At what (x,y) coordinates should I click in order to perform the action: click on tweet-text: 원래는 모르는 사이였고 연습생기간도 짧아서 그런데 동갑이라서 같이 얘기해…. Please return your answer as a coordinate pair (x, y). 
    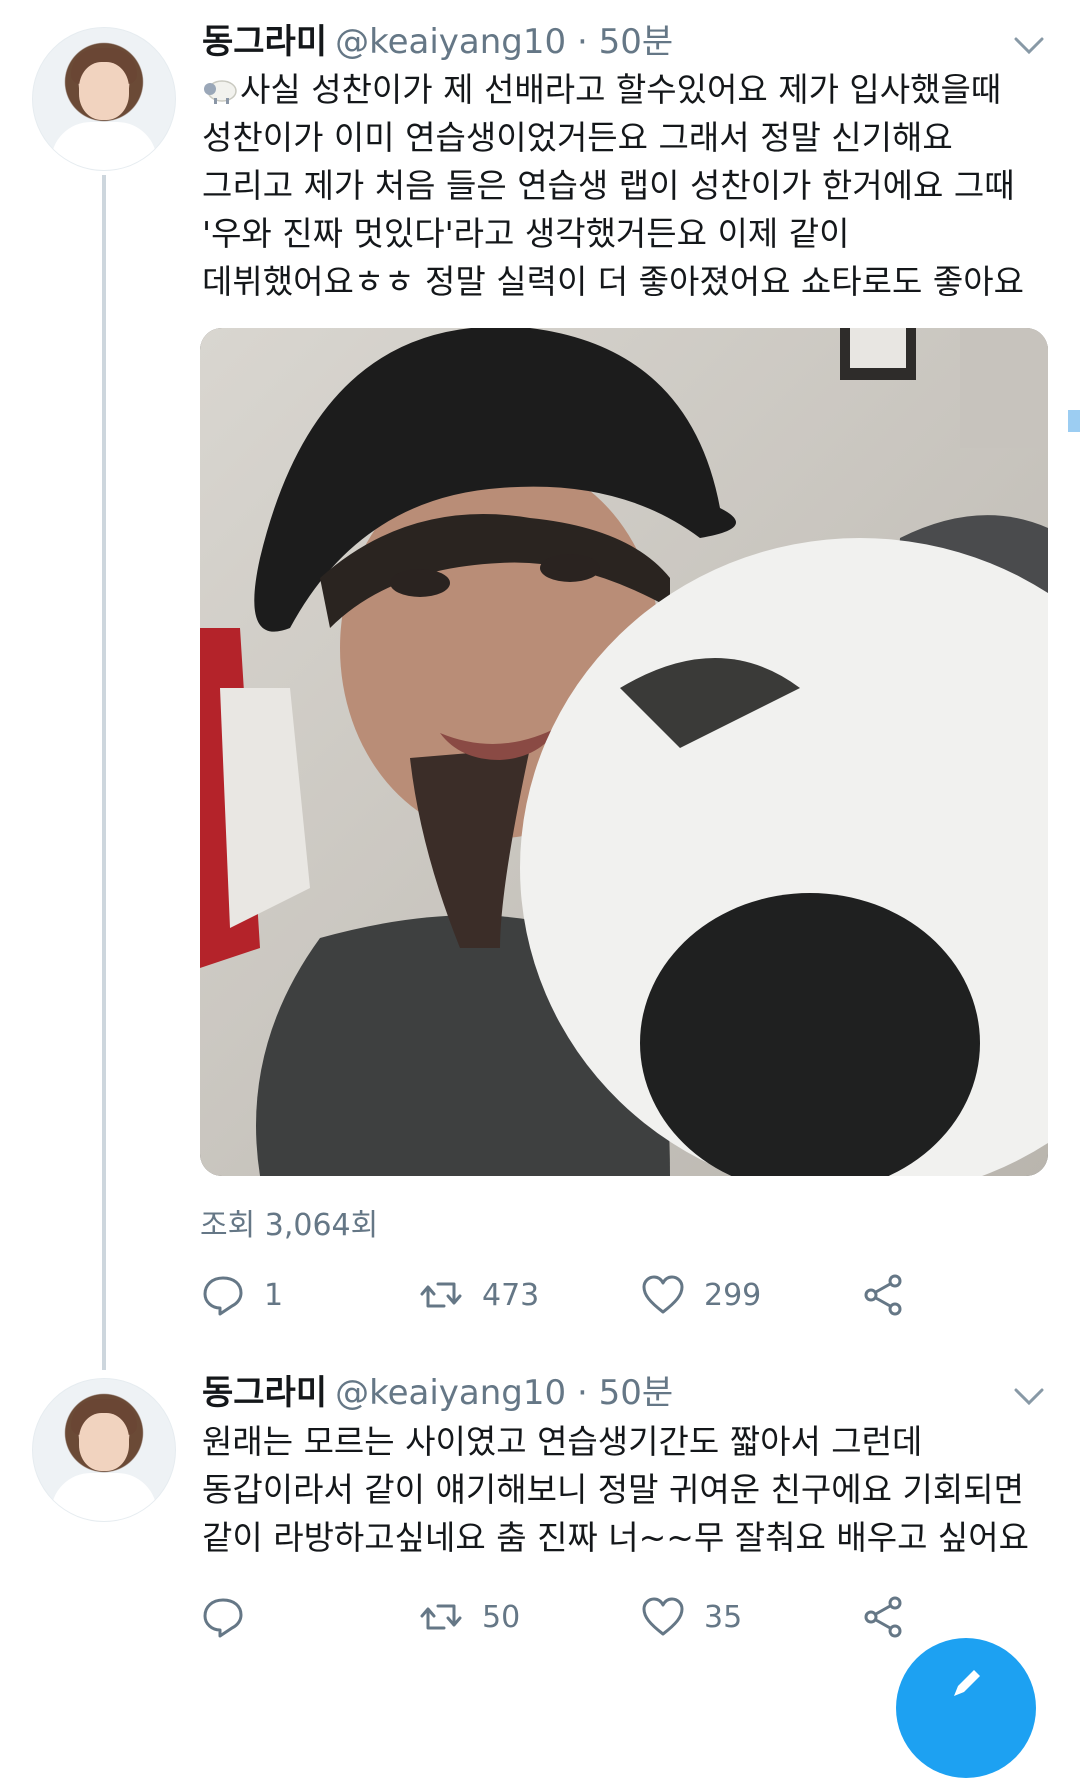
    Looking at the image, I should click on (622, 1490).